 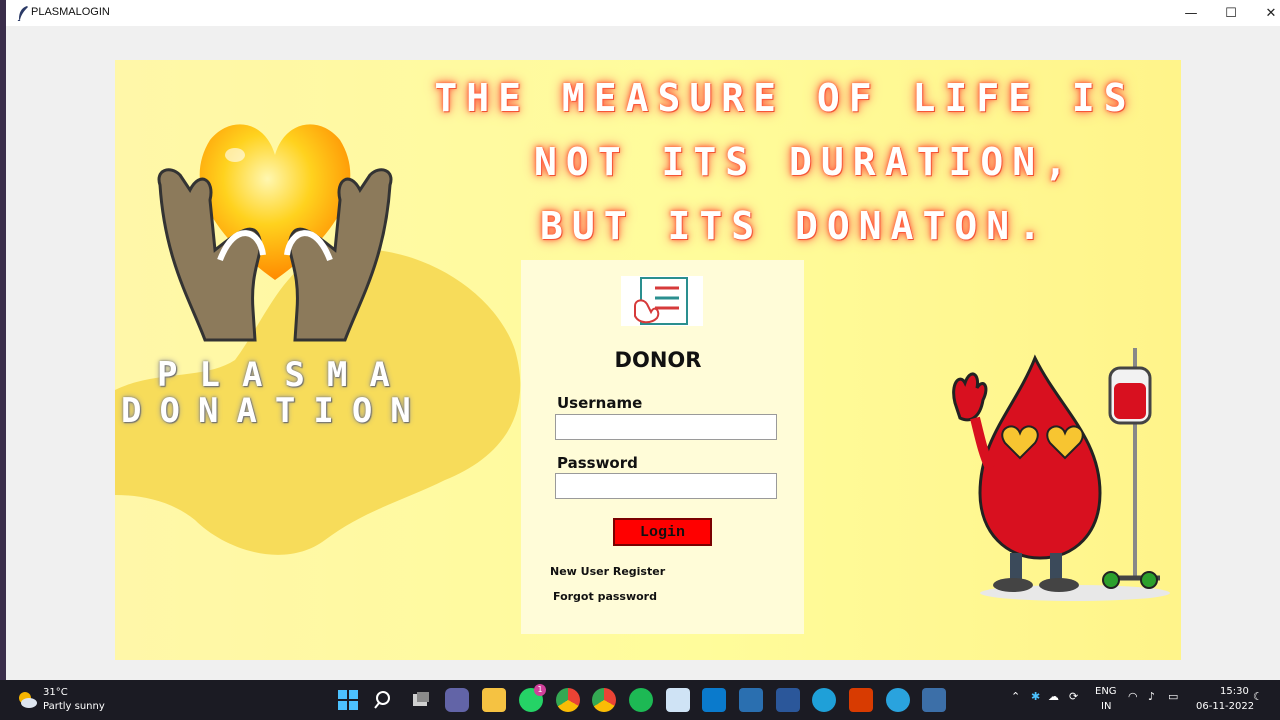 What do you see at coordinates (934, 700) in the screenshot?
I see `python-app-icon` at bounding box center [934, 700].